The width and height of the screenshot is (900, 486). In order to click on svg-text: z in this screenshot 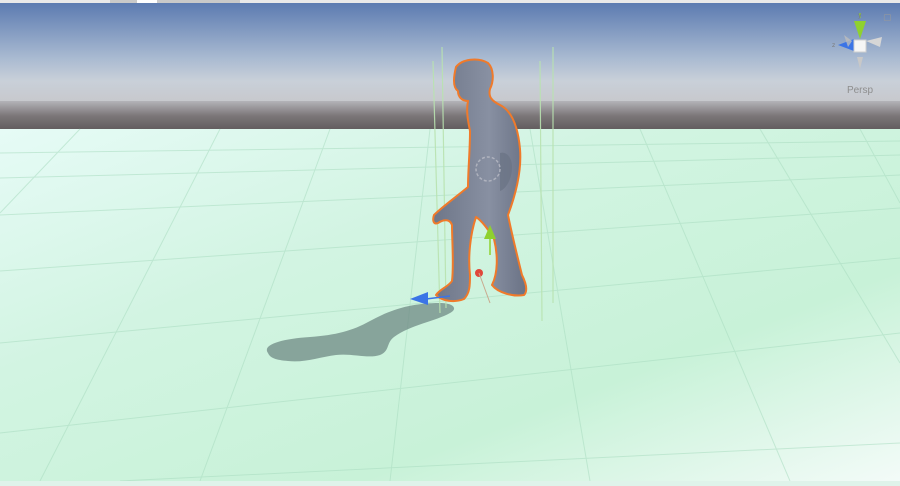, I will do `click(833, 45)`.